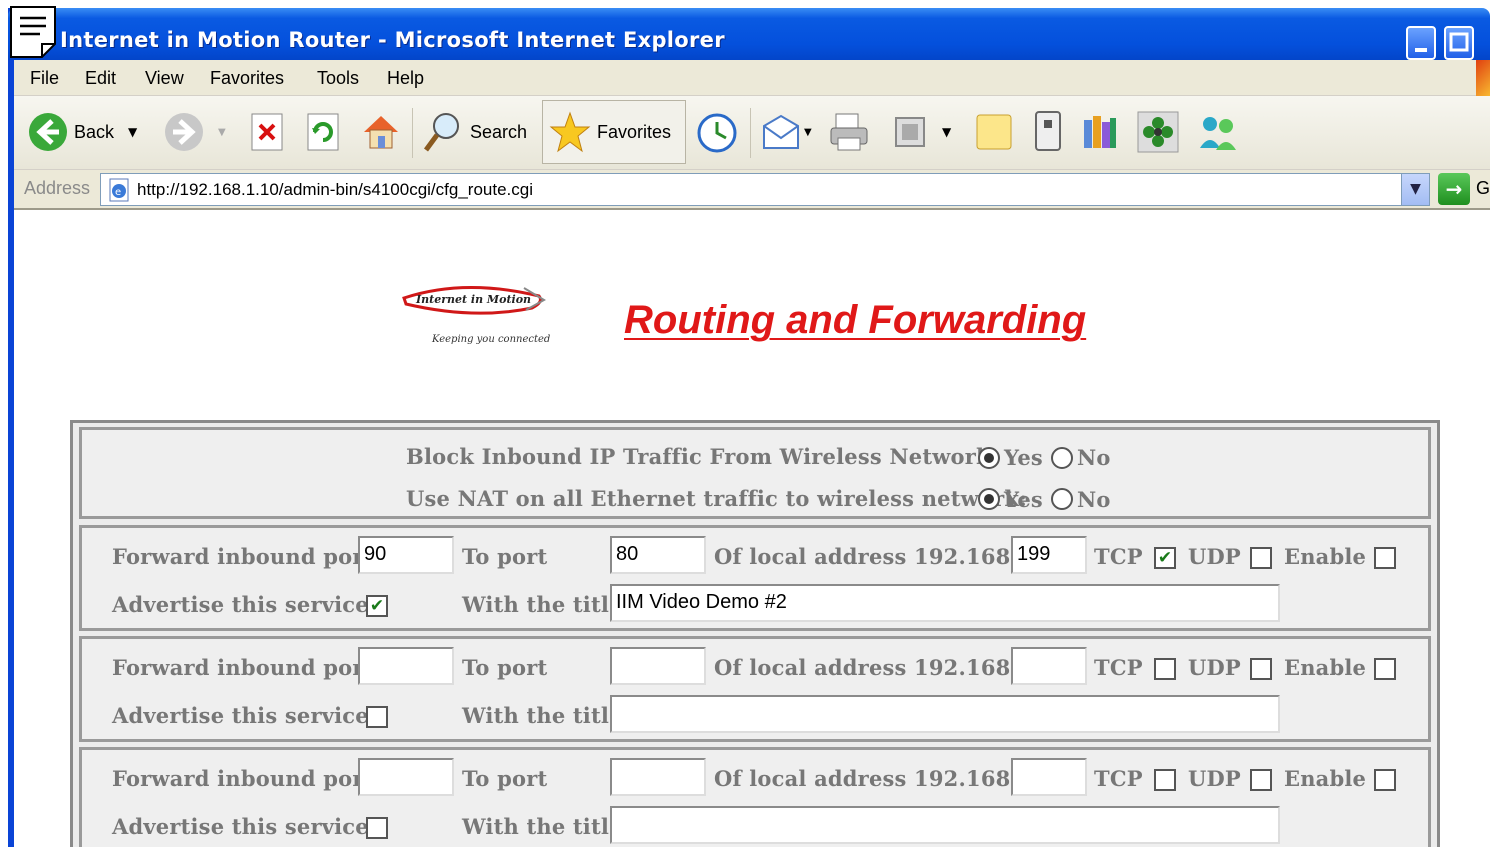 The image size is (1490, 847). I want to click on search-button: Search, so click(474, 132).